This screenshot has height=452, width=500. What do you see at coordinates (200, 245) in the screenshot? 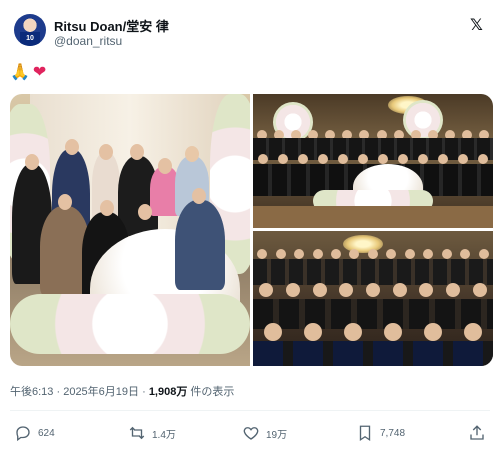
I see `guest-figure` at bounding box center [200, 245].